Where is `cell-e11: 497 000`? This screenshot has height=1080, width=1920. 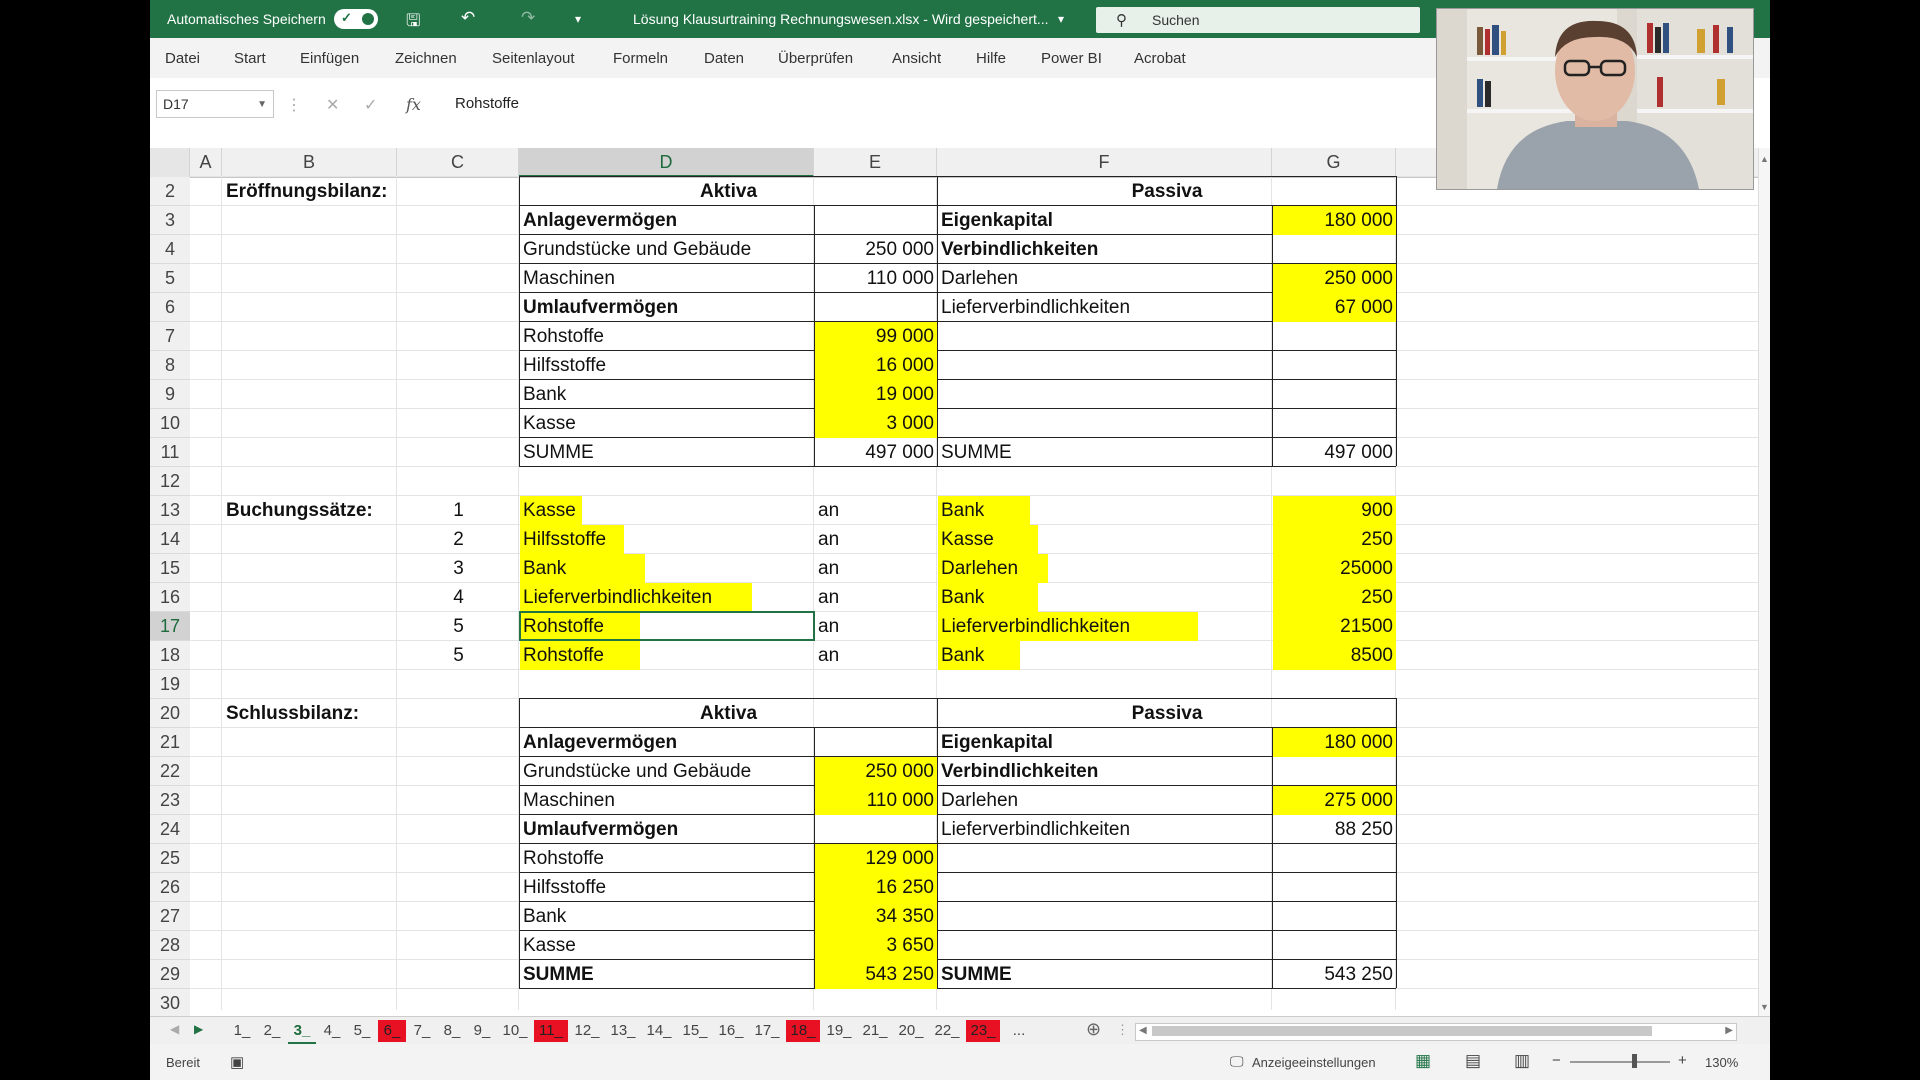 cell-e11: 497 000 is located at coordinates (876, 452).